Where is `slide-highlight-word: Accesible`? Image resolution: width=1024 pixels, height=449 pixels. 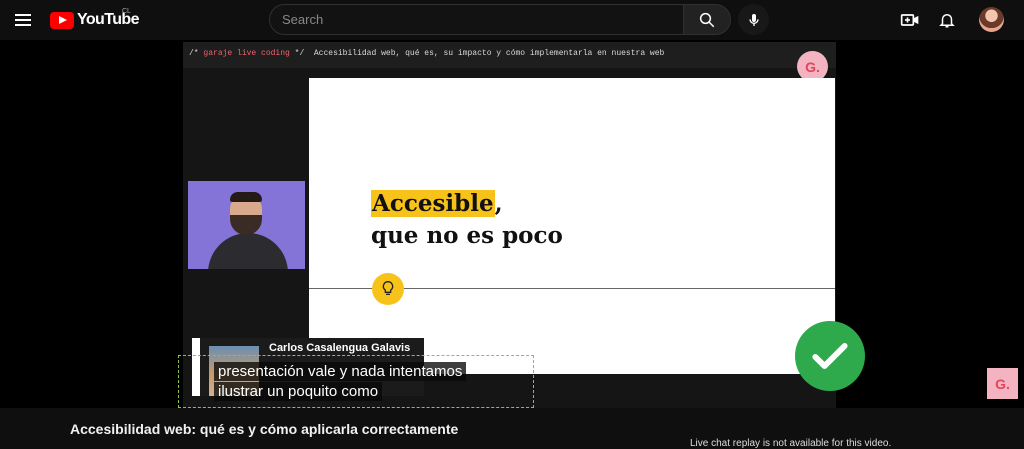
slide-highlight-word: Accesible is located at coordinates (433, 203).